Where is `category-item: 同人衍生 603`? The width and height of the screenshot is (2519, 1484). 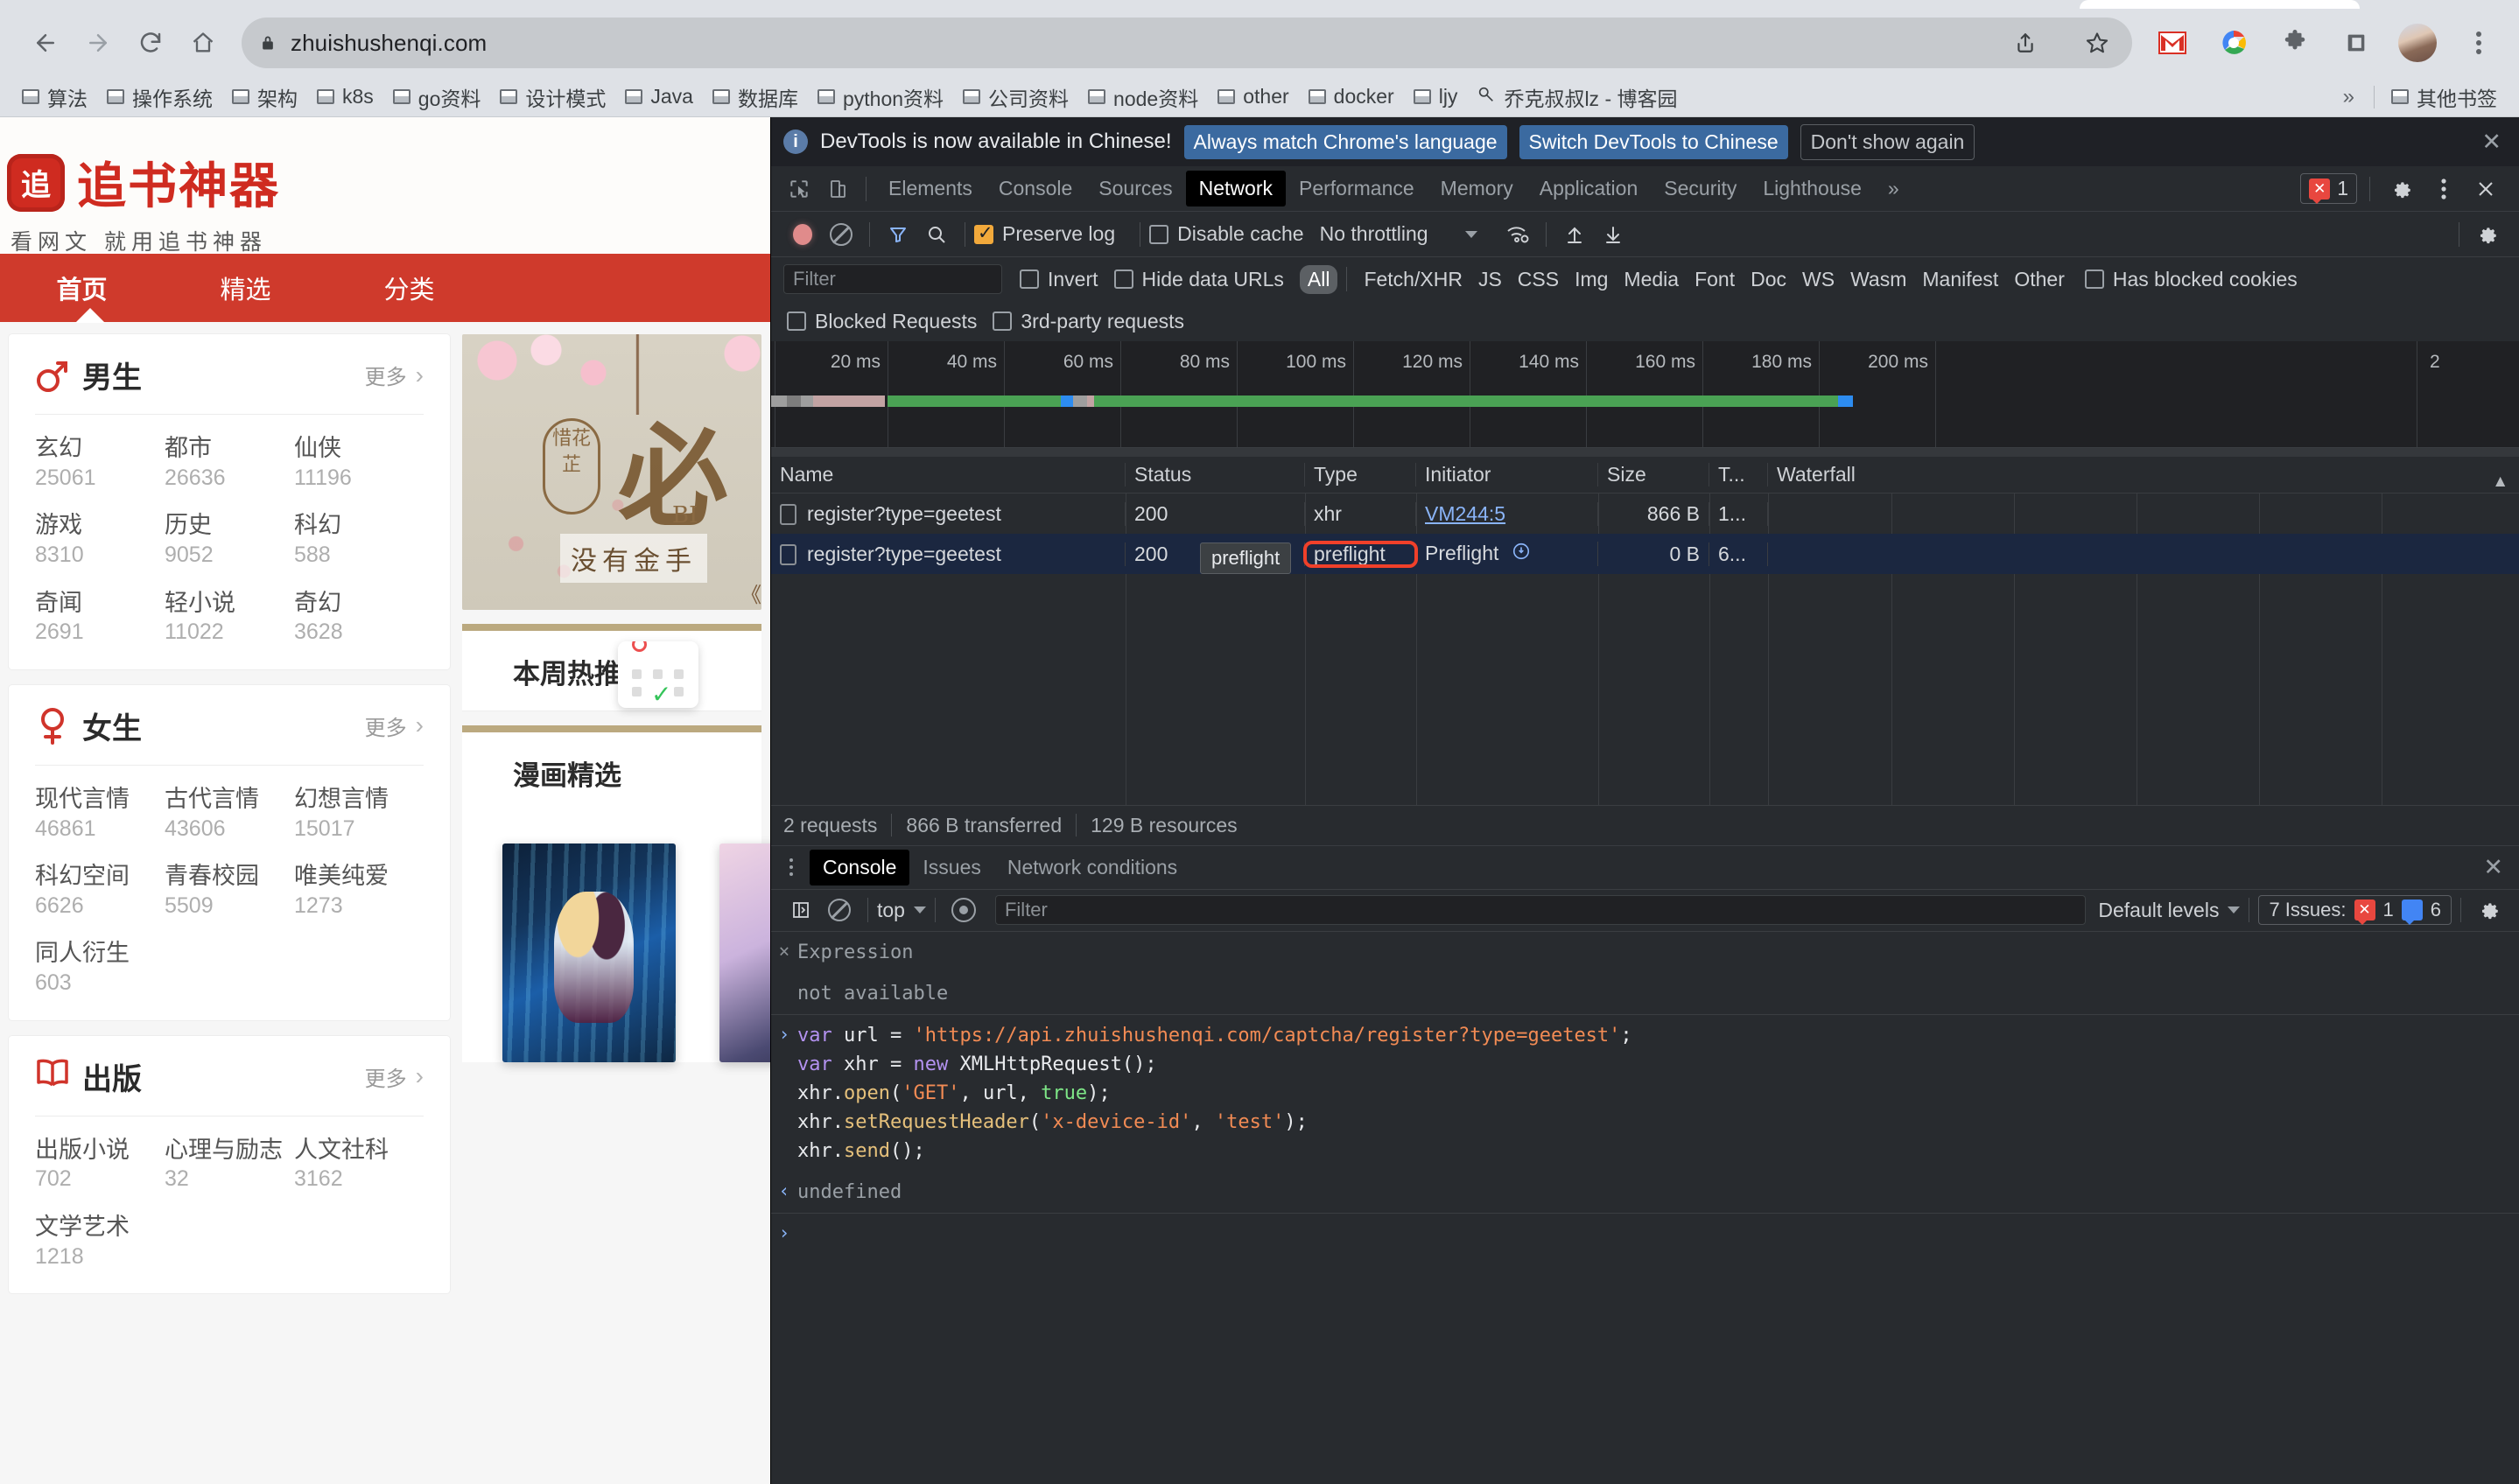 category-item: 同人衍生 603 is located at coordinates (100, 968).